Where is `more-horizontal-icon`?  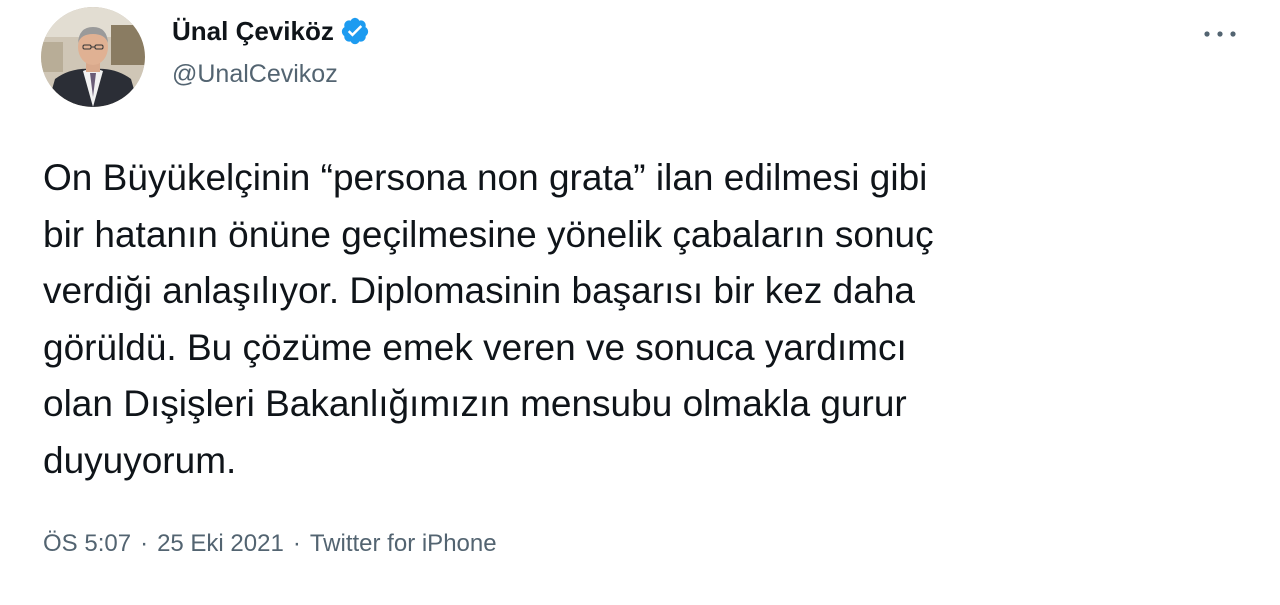 more-horizontal-icon is located at coordinates (1220, 34).